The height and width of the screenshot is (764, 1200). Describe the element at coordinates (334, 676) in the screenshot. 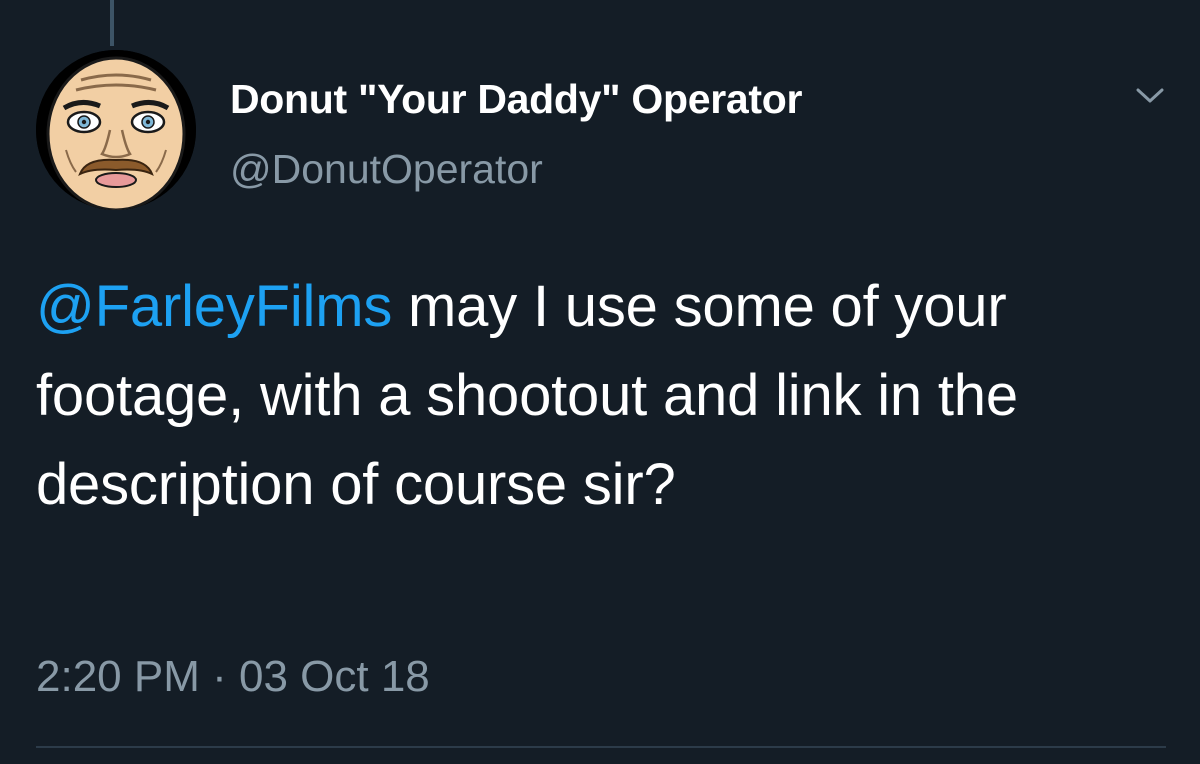

I see `timestamp-date: 03 Oct 18` at that location.